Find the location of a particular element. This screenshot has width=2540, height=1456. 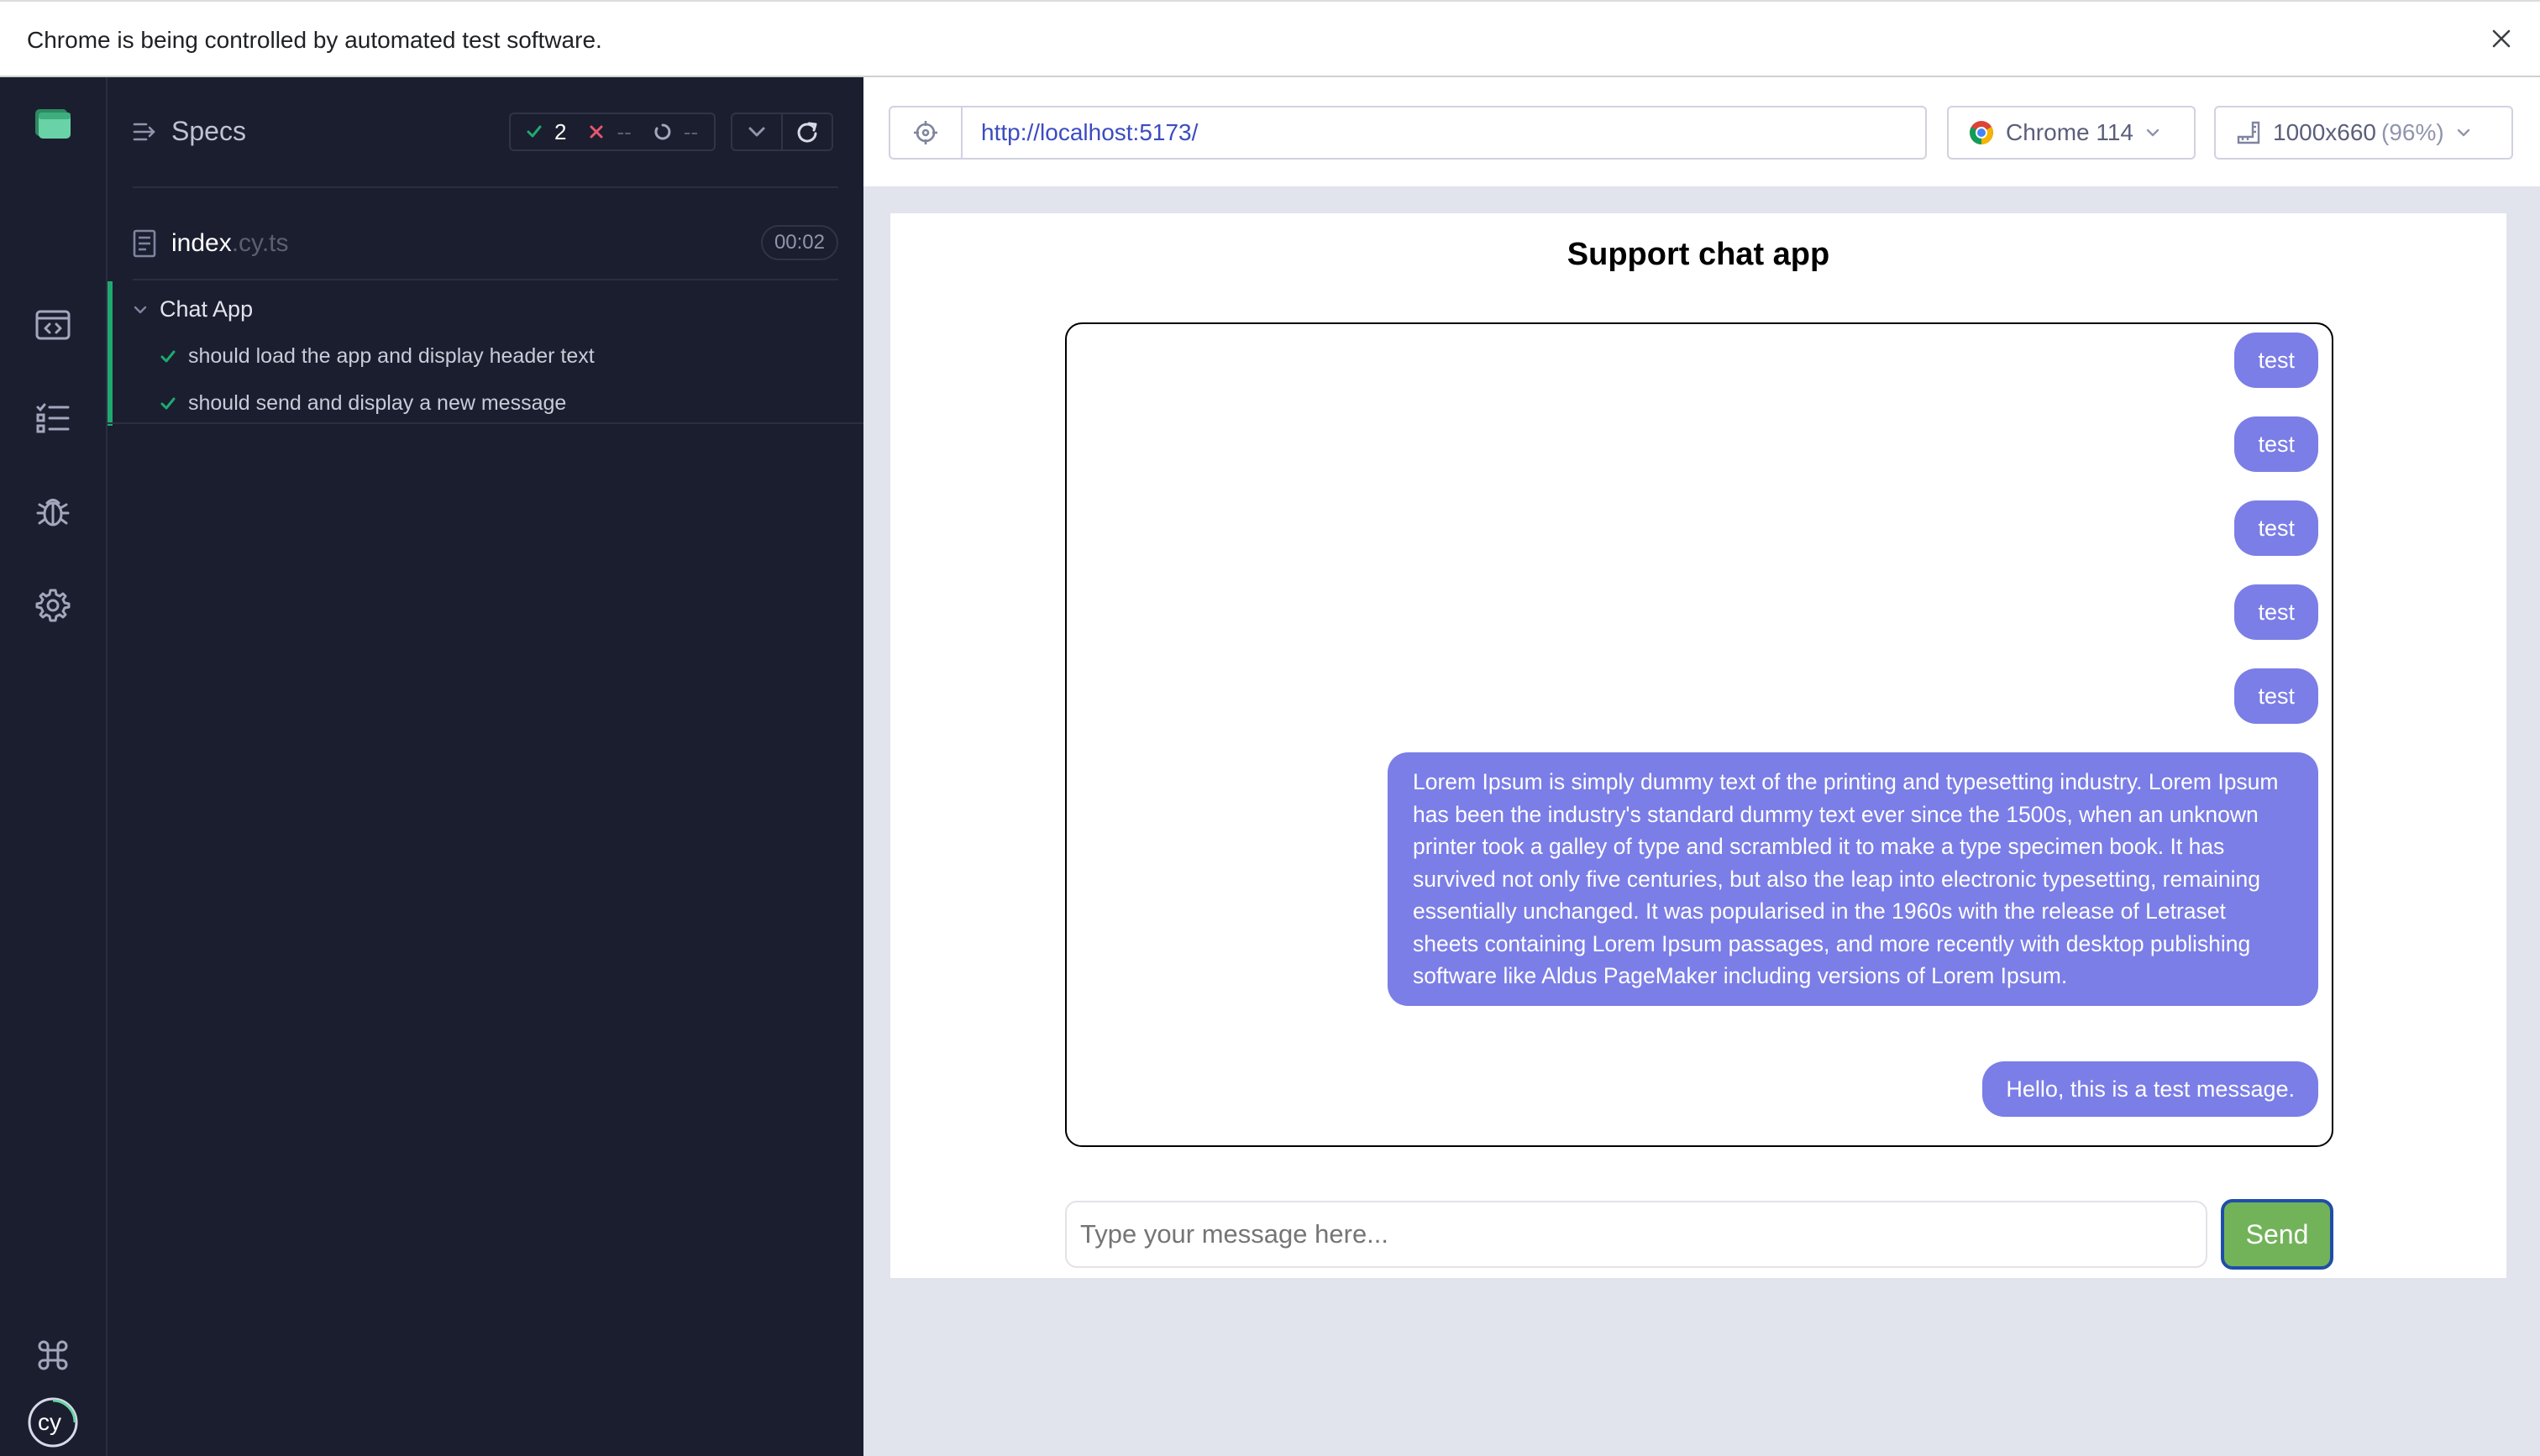

cypress-app-icon is located at coordinates (53, 123).